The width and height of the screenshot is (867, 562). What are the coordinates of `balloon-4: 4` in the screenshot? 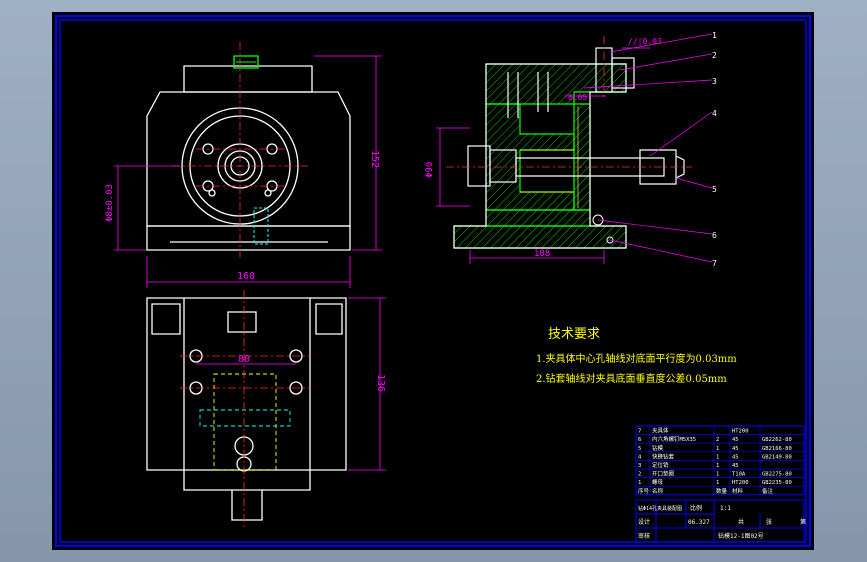 It's located at (714, 113).